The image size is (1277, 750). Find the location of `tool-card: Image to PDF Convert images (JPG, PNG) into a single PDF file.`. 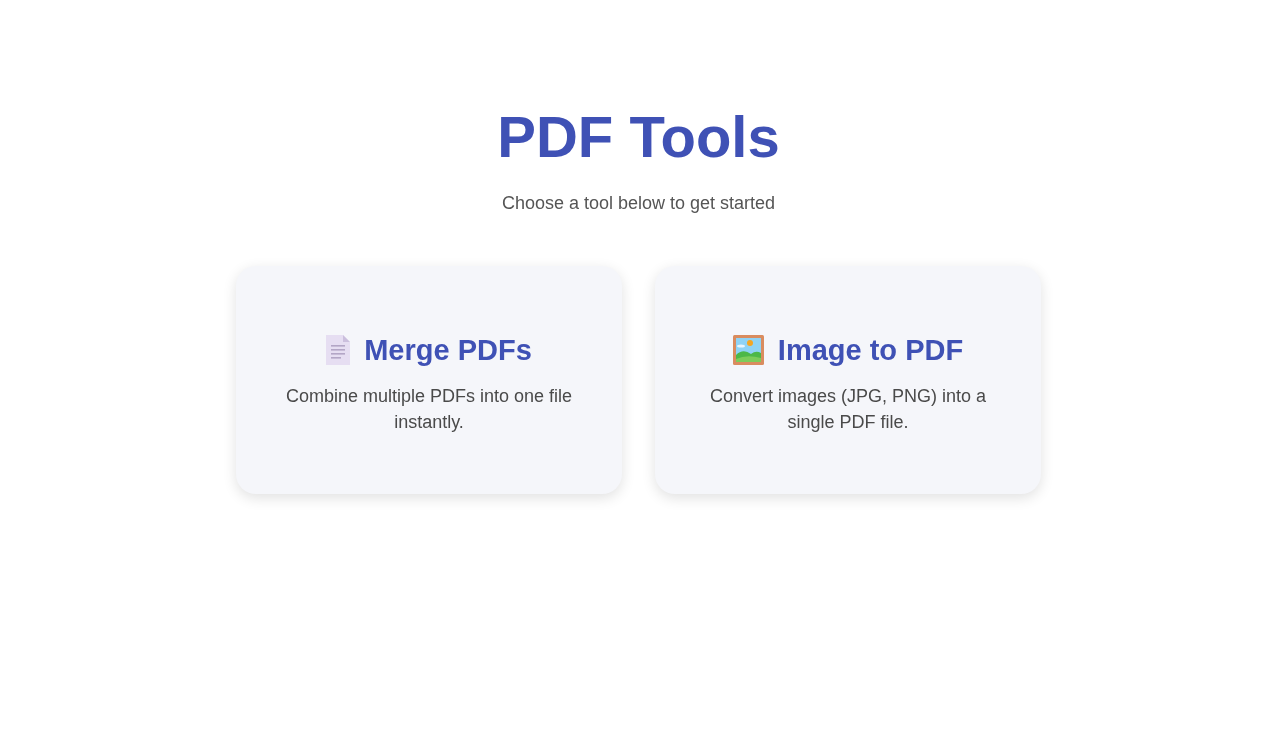

tool-card: Image to PDF Convert images (JPG, PNG) into a single PDF file. is located at coordinates (848, 380).